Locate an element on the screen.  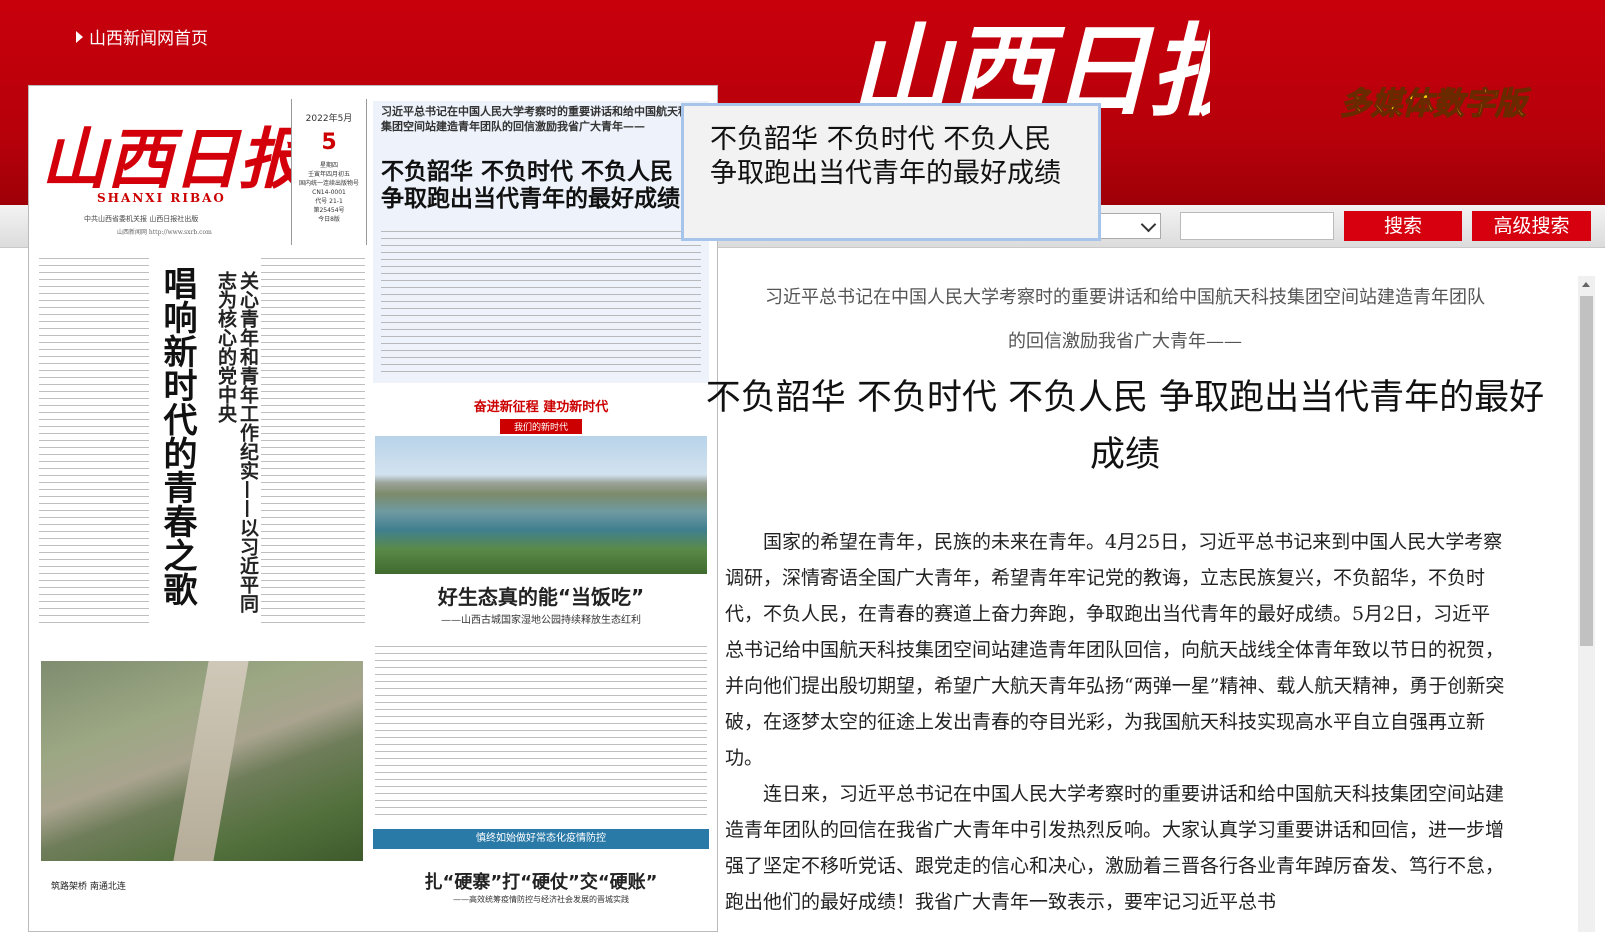
issue-info-line: 第25454号 is located at coordinates (329, 210).